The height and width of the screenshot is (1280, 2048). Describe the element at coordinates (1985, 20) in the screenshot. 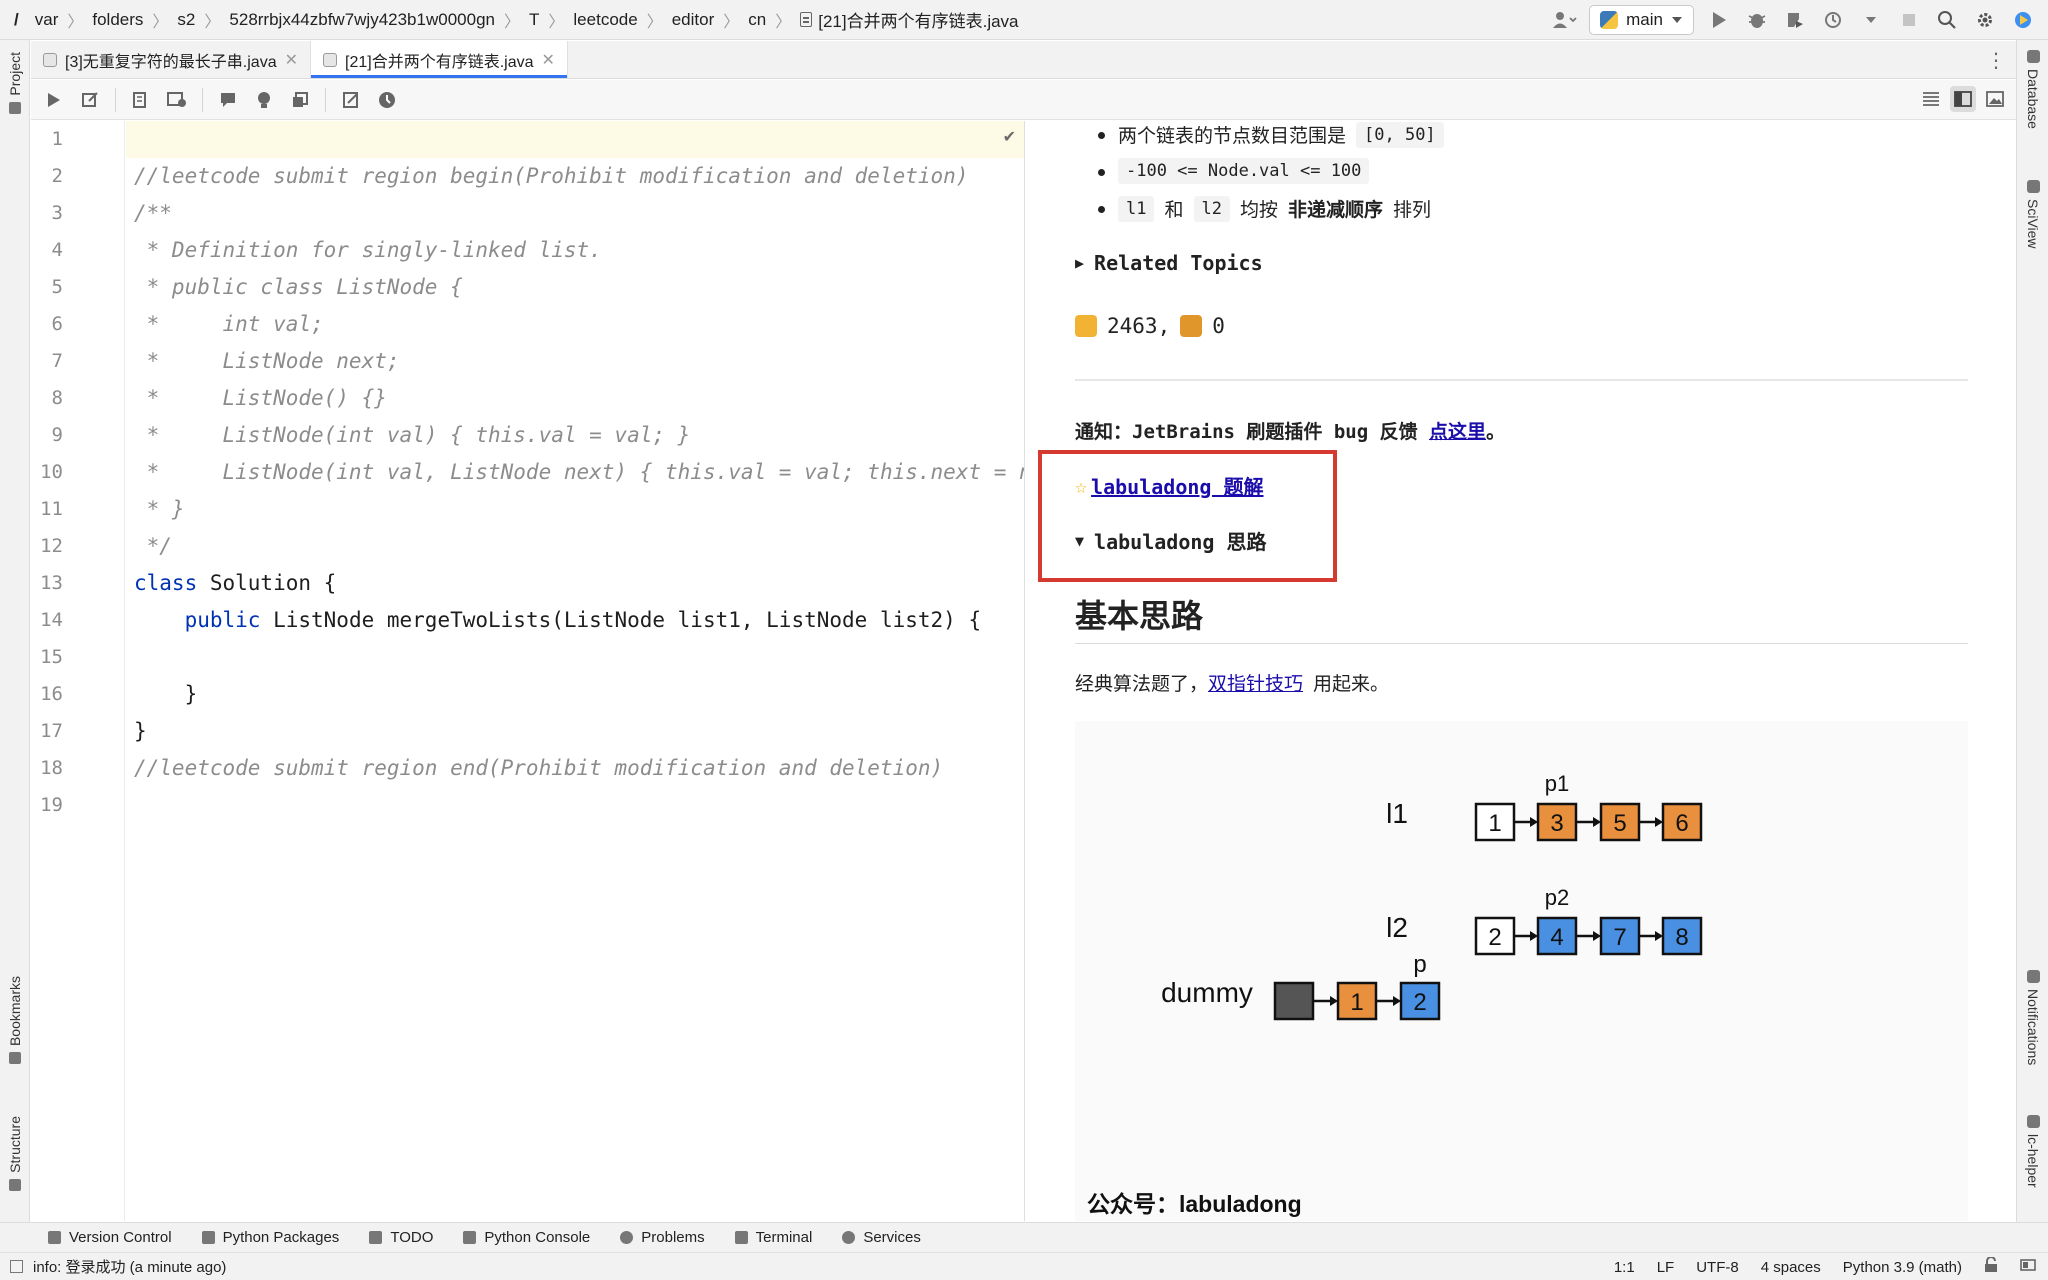

I see `settings-gear-icon` at that location.